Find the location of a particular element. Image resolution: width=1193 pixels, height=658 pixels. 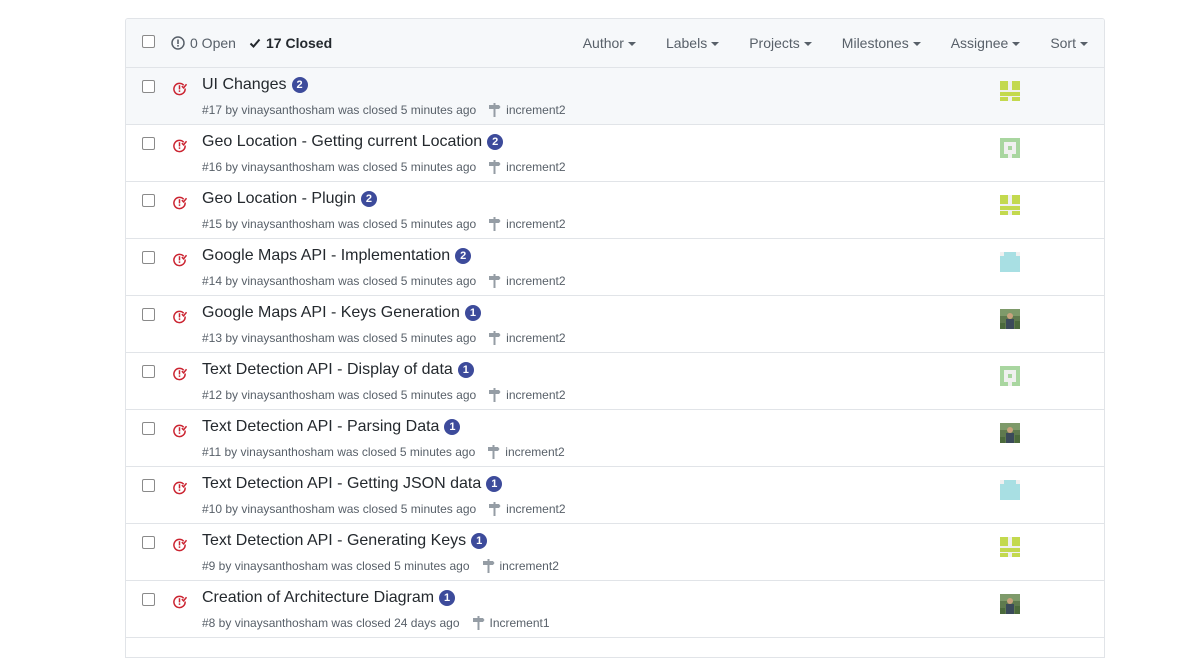

issue-title: Google Maps API - Implementation is located at coordinates (326, 255).